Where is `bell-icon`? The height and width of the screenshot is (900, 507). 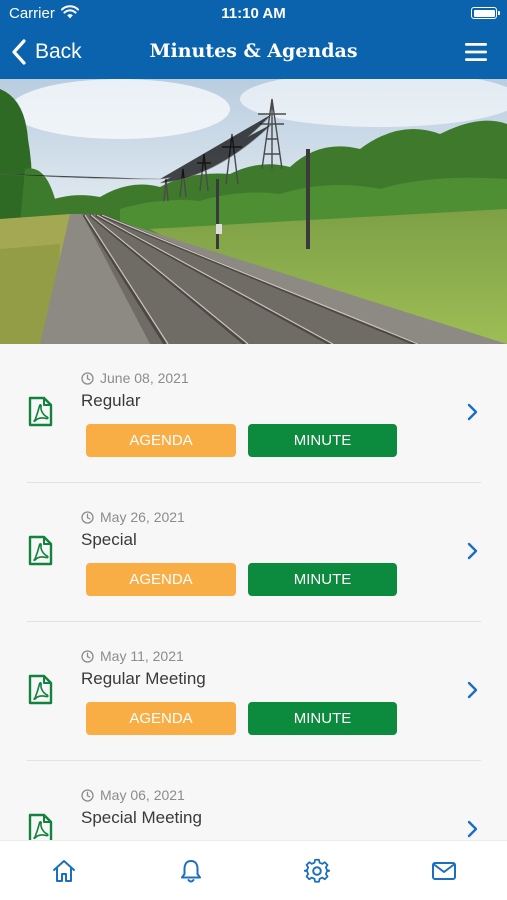
bell-icon is located at coordinates (191, 871).